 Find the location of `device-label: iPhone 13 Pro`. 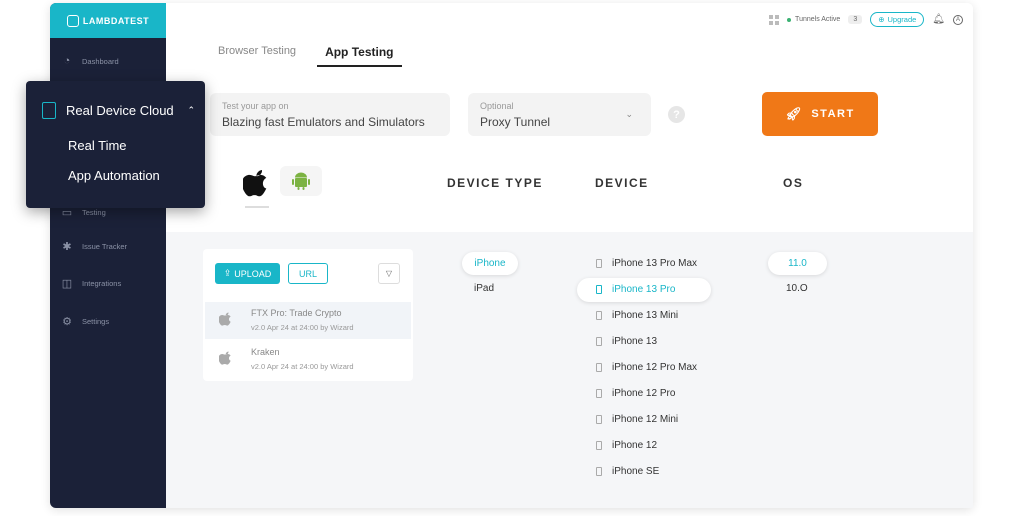

device-label: iPhone 13 Pro is located at coordinates (644, 289).